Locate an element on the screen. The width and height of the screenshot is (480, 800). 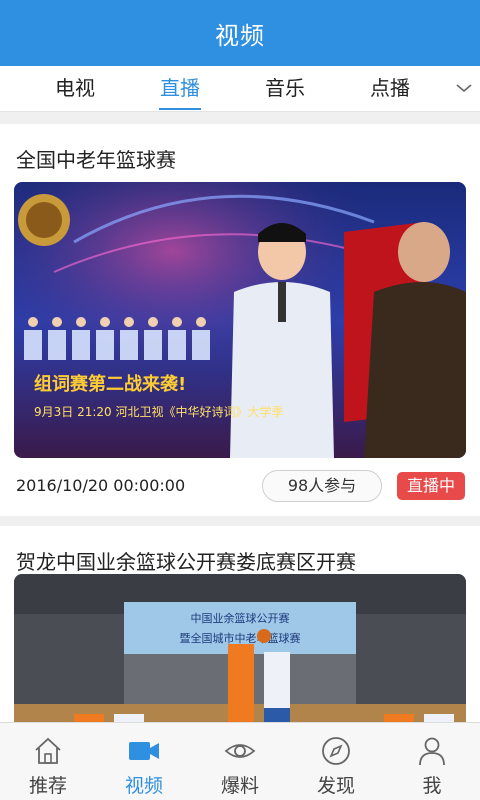
banner-text: 中国业余篮球公开赛 is located at coordinates (240, 618).